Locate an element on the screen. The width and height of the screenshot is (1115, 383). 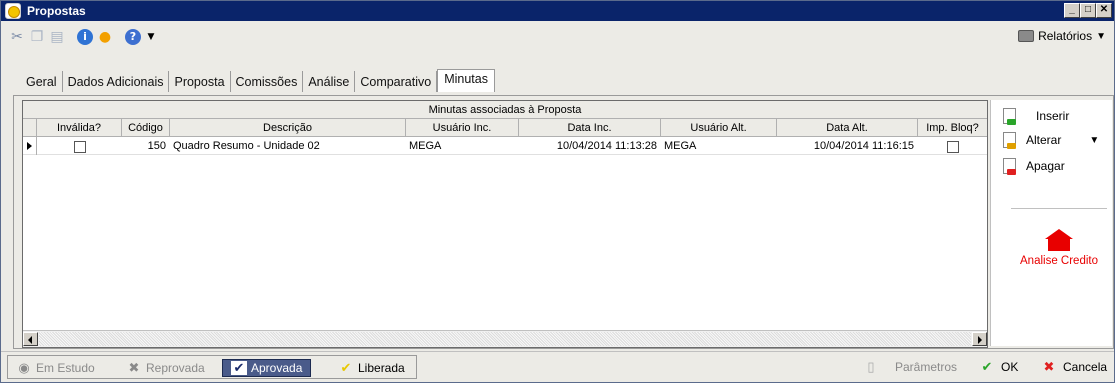
invalida-checkbox-cell is located at coordinates (79, 146).